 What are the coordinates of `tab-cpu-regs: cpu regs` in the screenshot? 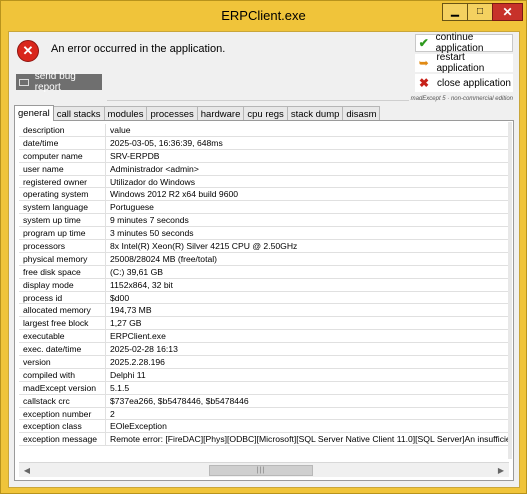 It's located at (265, 113).